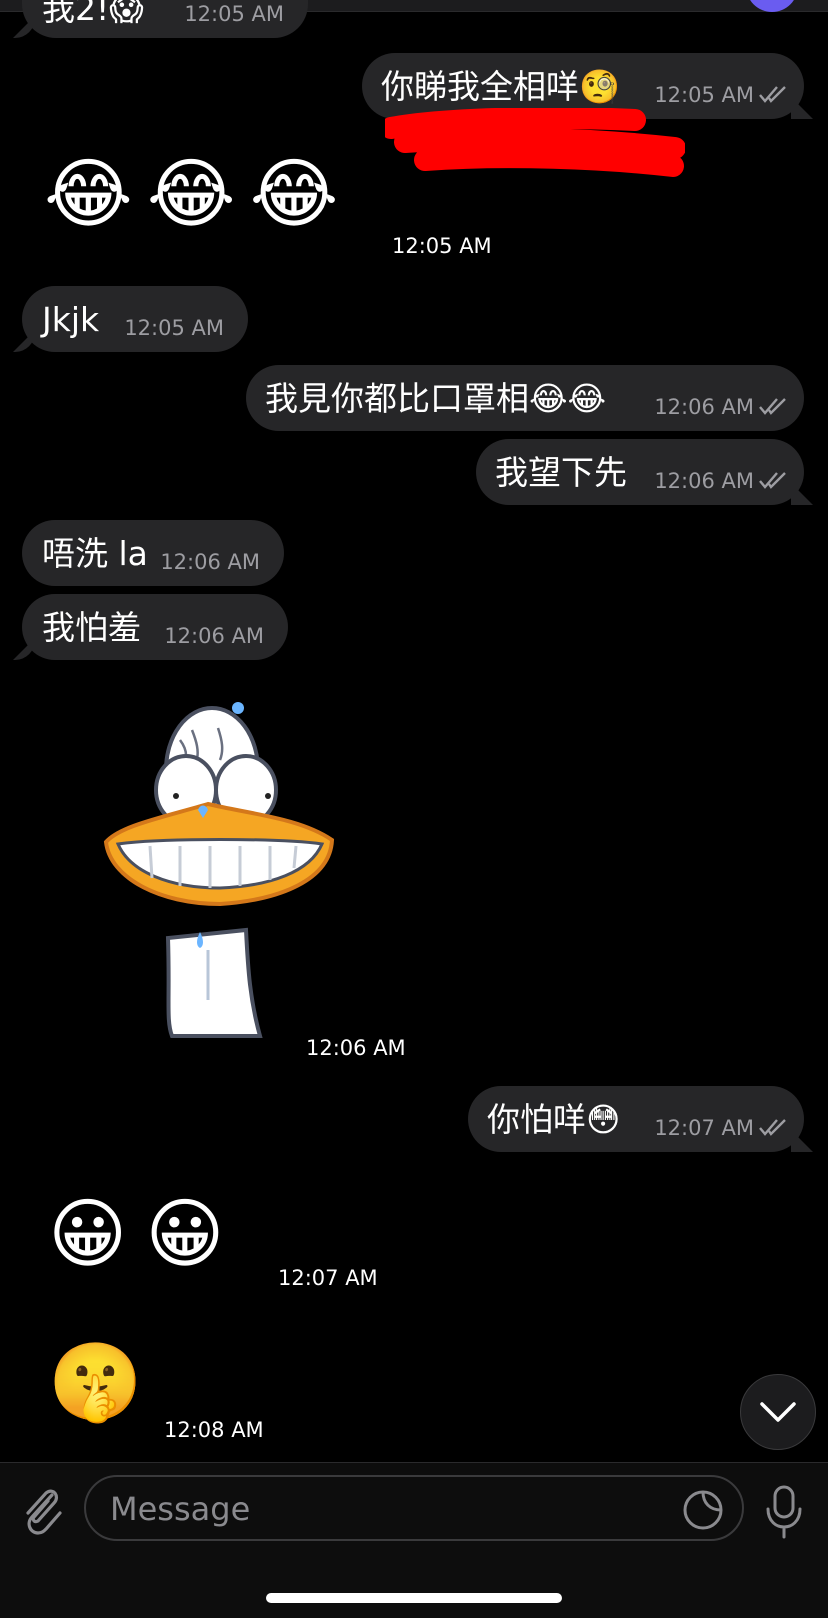 The width and height of the screenshot is (828, 1618). What do you see at coordinates (160, 19) in the screenshot?
I see `message-bubble-incoming: 我2!😱 12:05 AM` at bounding box center [160, 19].